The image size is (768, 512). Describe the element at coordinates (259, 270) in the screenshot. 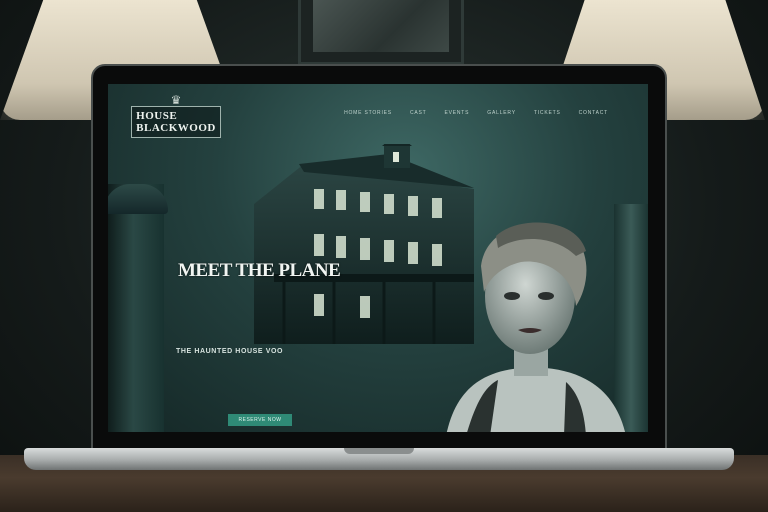

I see `hero-title: MEET THE PLANE` at that location.